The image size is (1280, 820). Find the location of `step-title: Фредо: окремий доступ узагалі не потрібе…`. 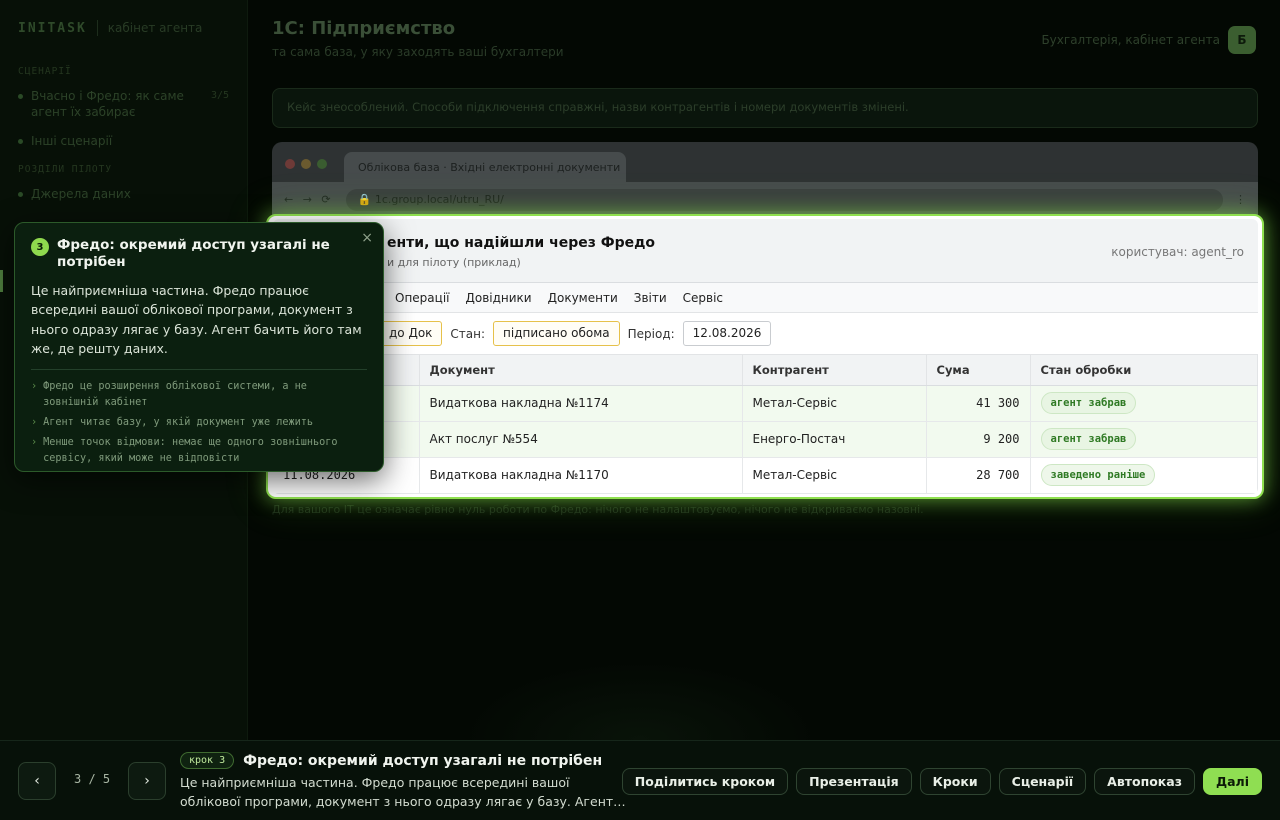

step-title: Фредо: окремий доступ узагалі не потрібе… is located at coordinates (423, 760).